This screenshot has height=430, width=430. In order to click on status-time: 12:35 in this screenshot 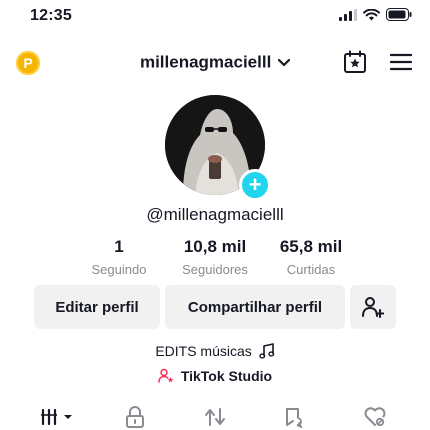, I will do `click(51, 15)`.